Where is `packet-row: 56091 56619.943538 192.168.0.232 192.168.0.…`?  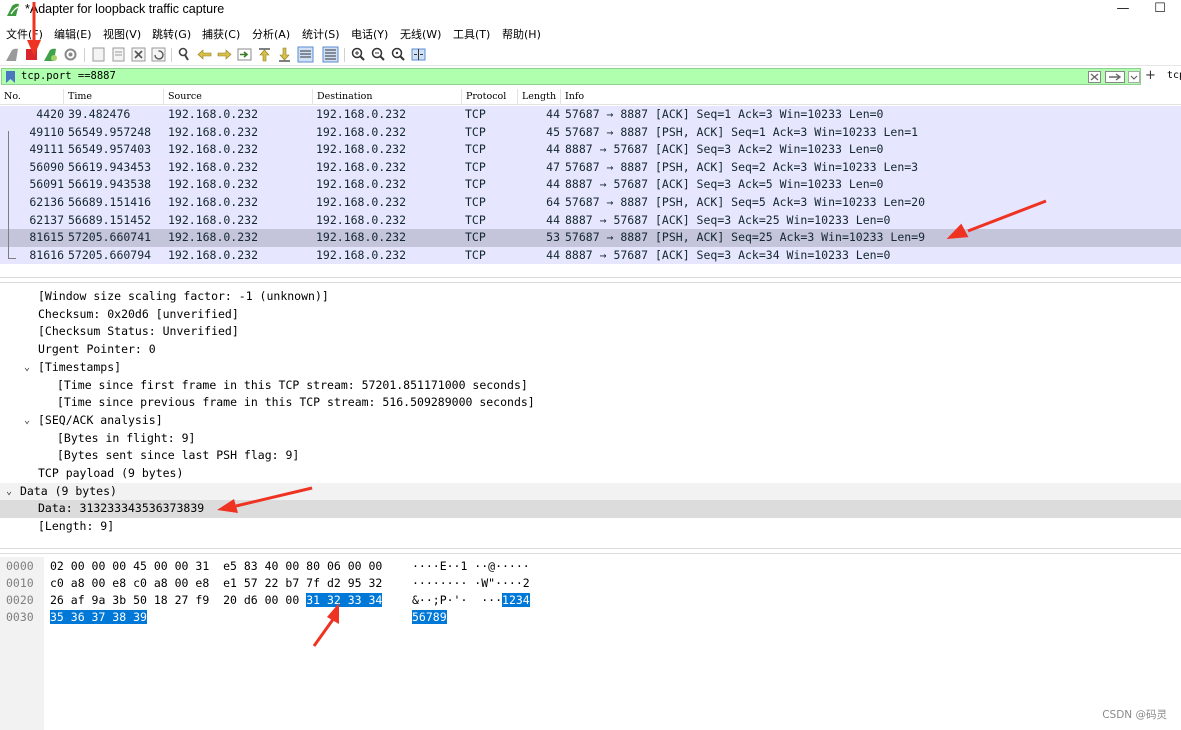
packet-row: 56091 56619.943538 192.168.0.232 192.168.0.… is located at coordinates (590, 185).